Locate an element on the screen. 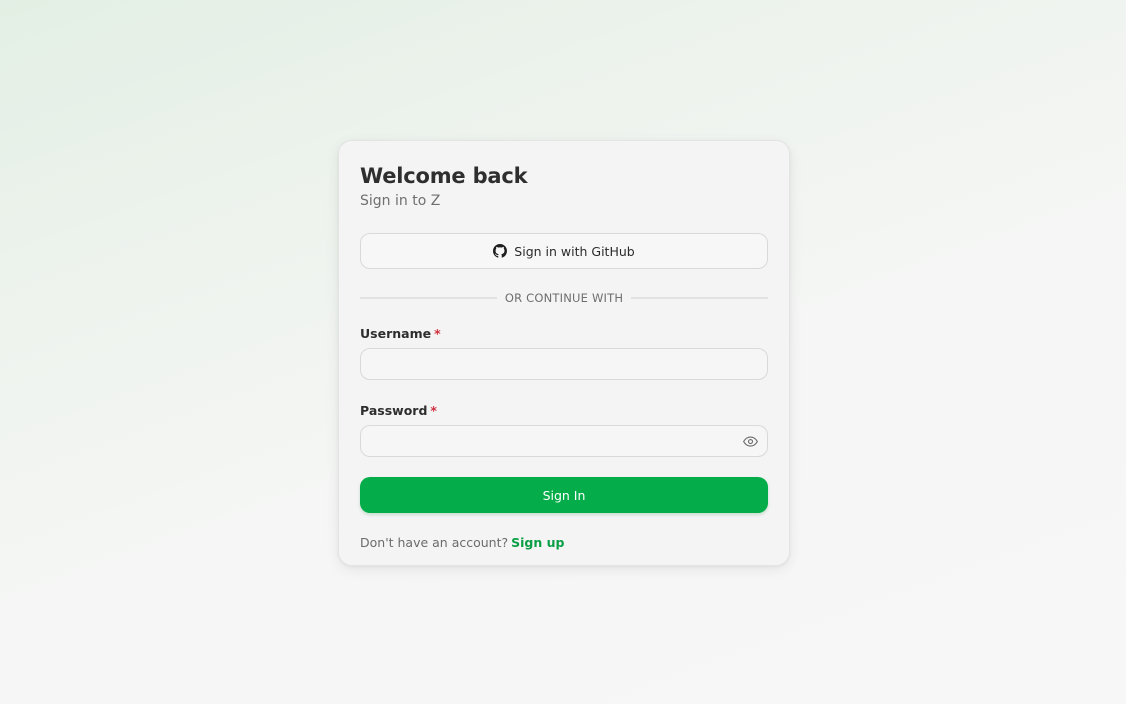 The width and height of the screenshot is (1126, 704). username-input is located at coordinates (564, 364).